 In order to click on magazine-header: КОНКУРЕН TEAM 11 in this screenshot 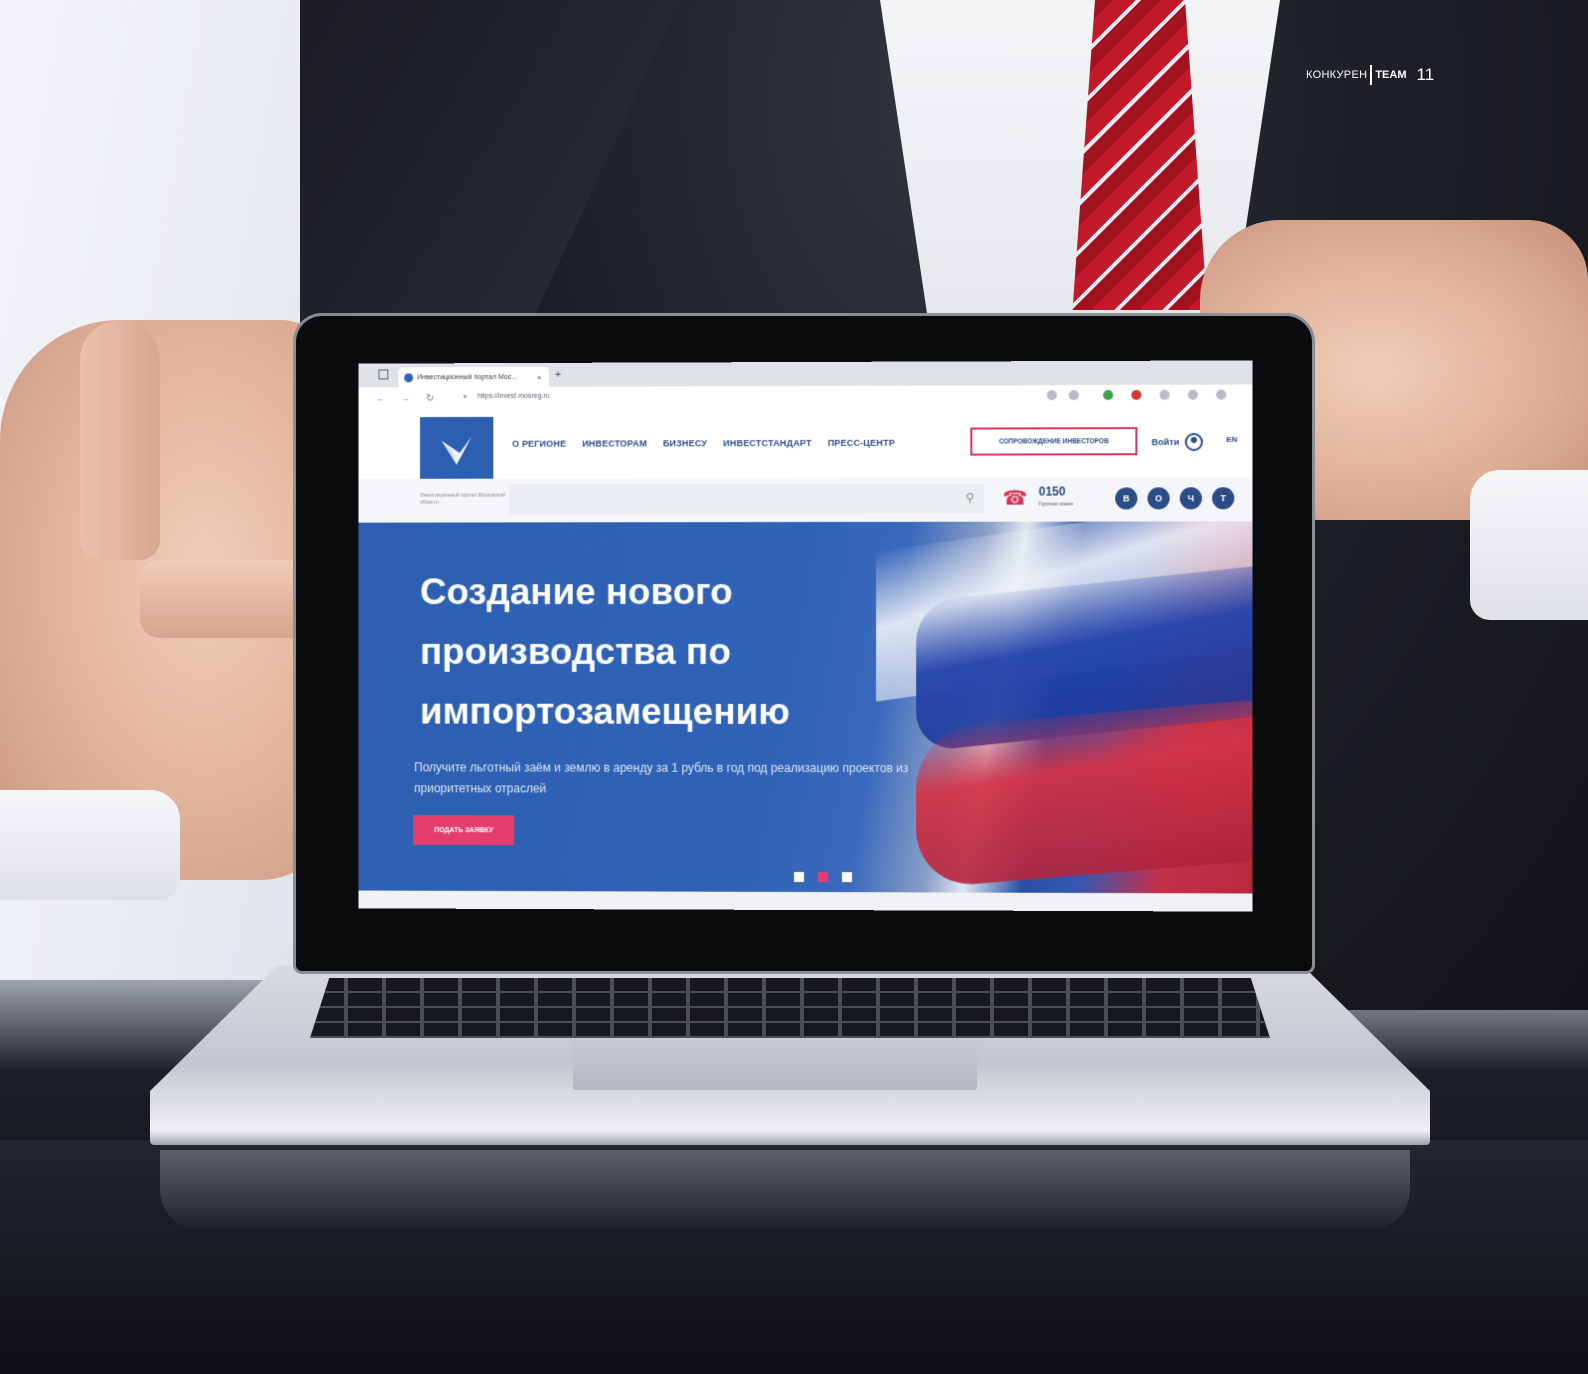, I will do `click(1370, 75)`.